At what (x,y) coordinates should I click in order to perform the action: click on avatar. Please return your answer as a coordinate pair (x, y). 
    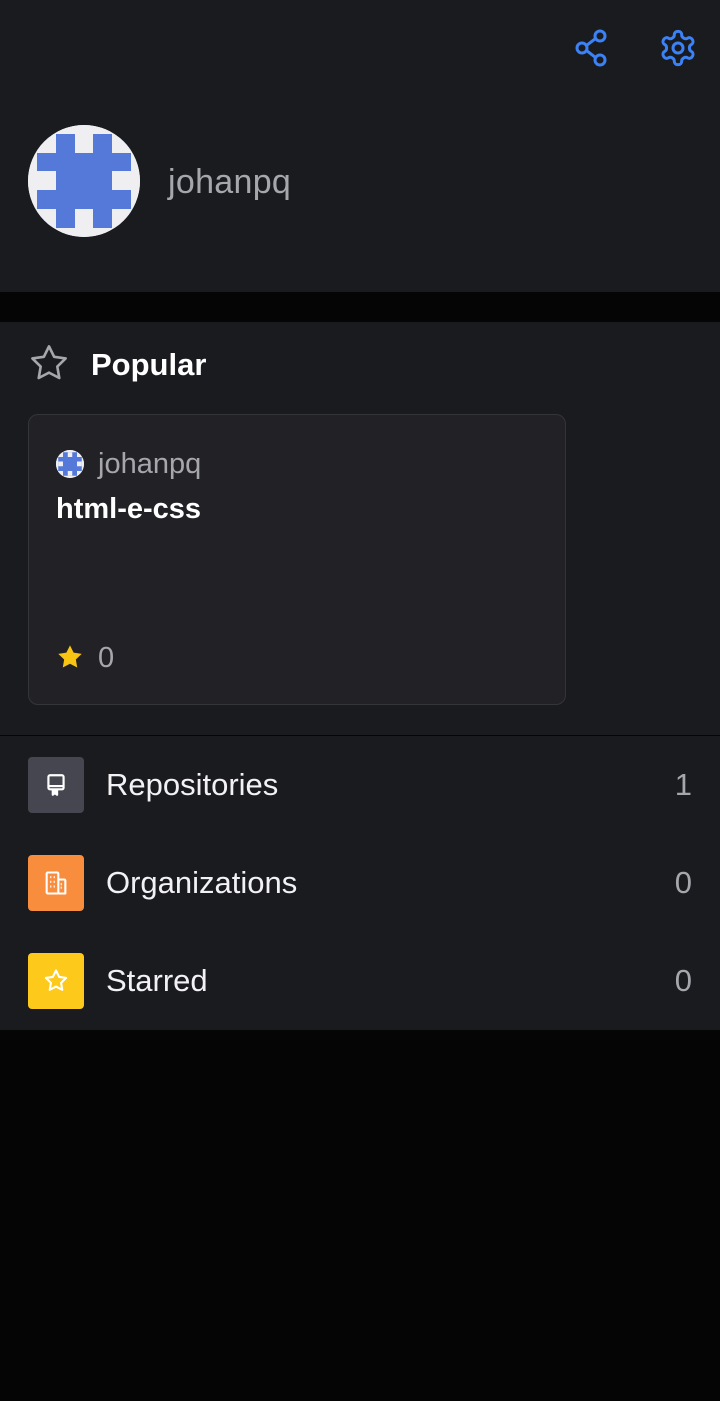
    Looking at the image, I should click on (84, 181).